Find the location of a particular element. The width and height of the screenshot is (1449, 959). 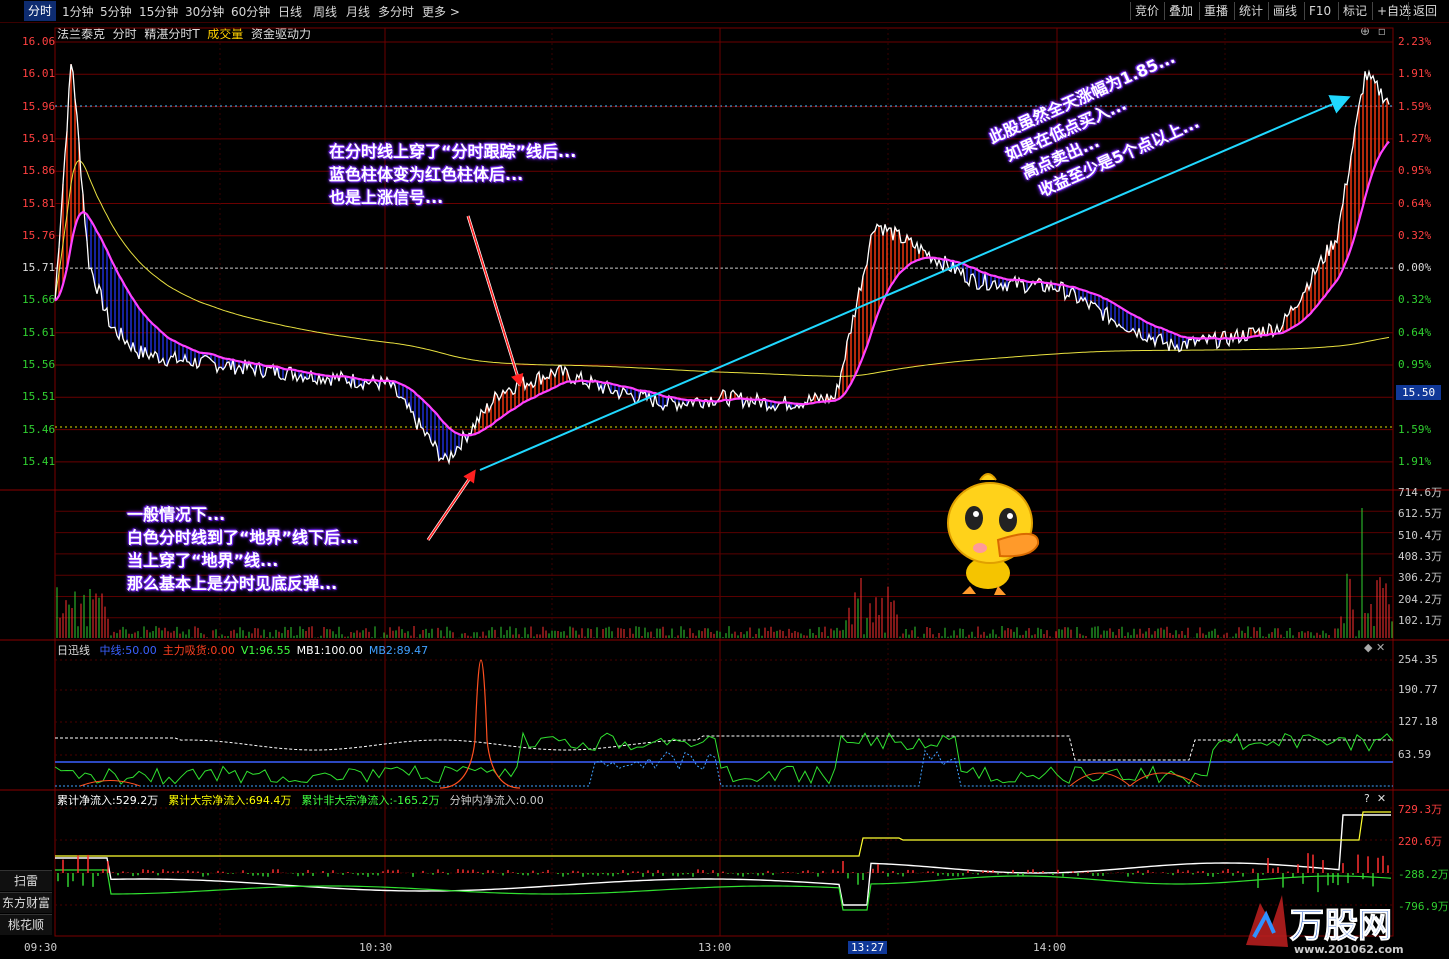

price-tick-left: 15.76 is located at coordinates (39, 235).